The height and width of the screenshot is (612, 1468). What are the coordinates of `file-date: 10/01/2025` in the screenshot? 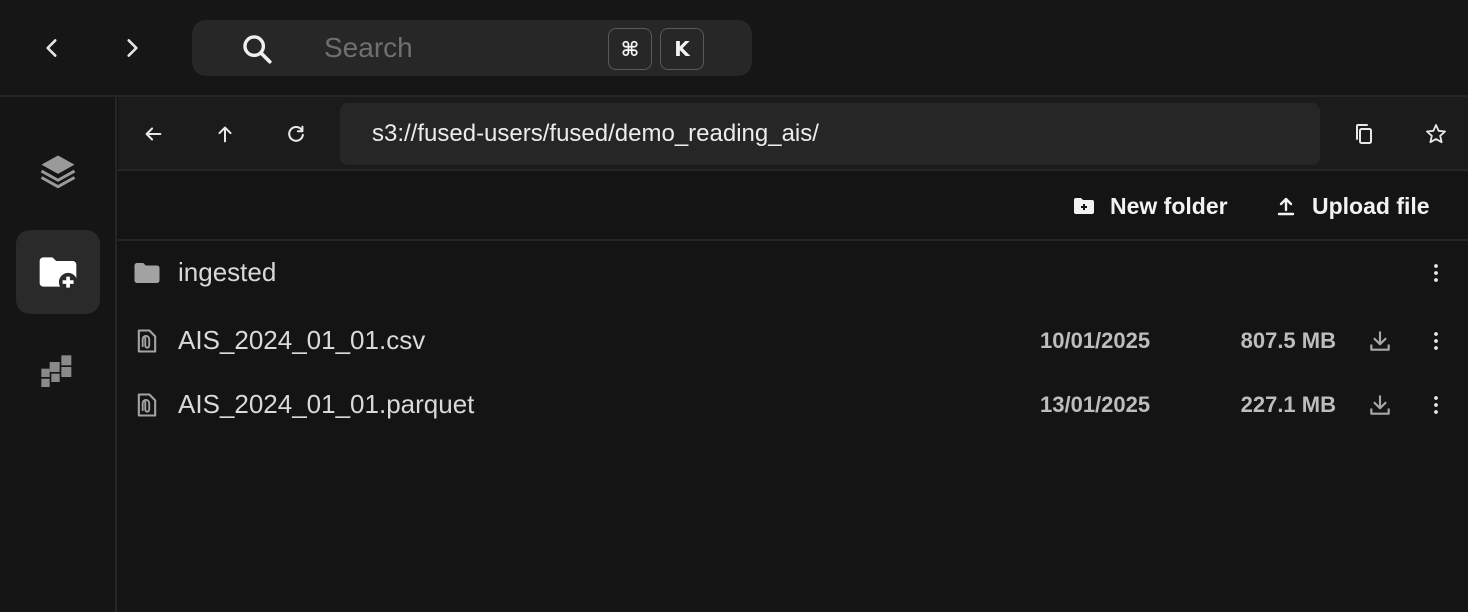 It's located at (1095, 340).